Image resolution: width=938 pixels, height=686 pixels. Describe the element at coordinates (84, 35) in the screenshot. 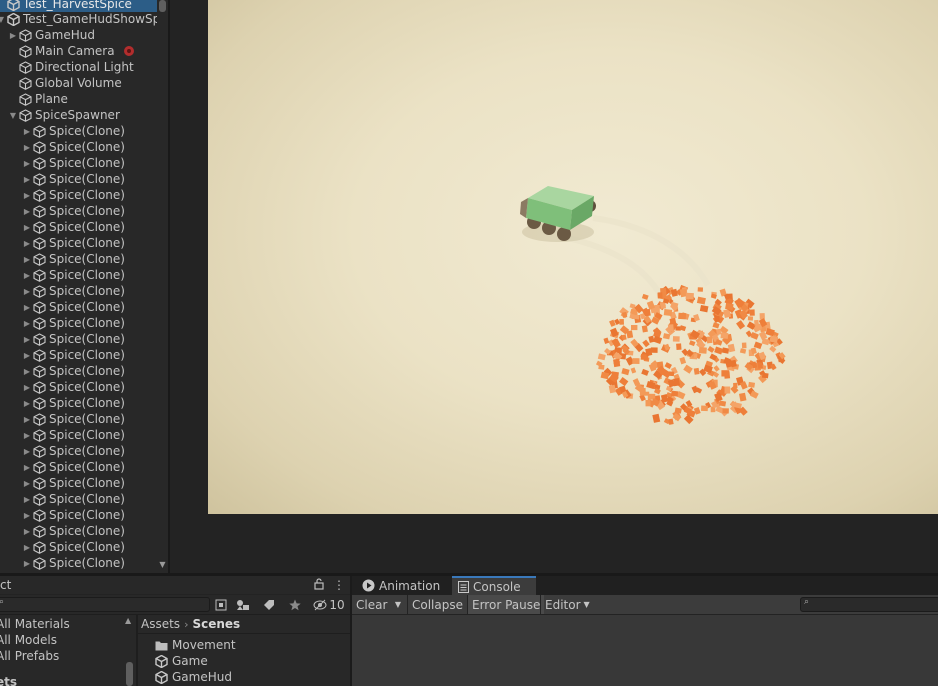

I see `hierarchy-item: ▶ GameHud` at that location.